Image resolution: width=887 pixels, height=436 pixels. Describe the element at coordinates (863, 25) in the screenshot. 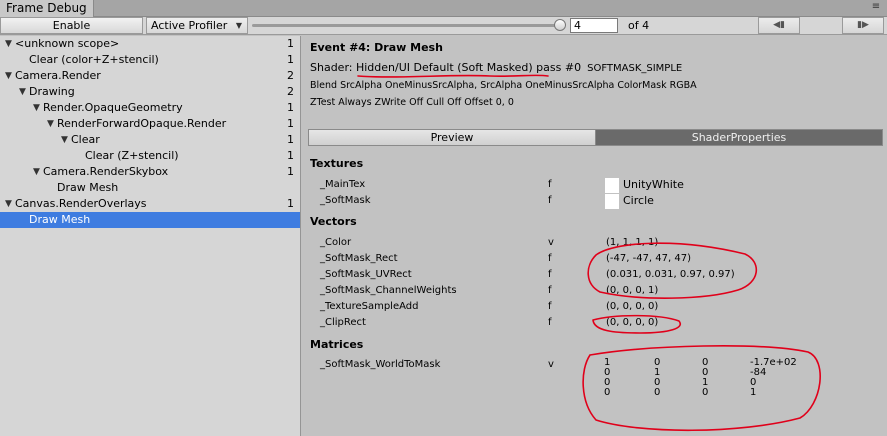

I see `next-event-button: ▮▶` at that location.